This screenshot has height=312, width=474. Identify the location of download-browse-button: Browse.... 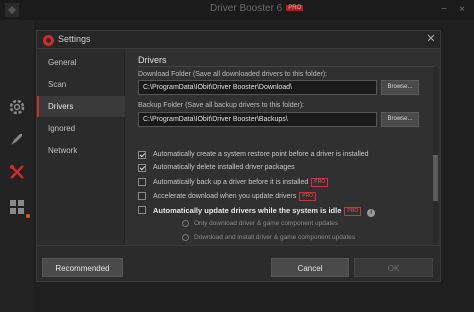
(400, 87).